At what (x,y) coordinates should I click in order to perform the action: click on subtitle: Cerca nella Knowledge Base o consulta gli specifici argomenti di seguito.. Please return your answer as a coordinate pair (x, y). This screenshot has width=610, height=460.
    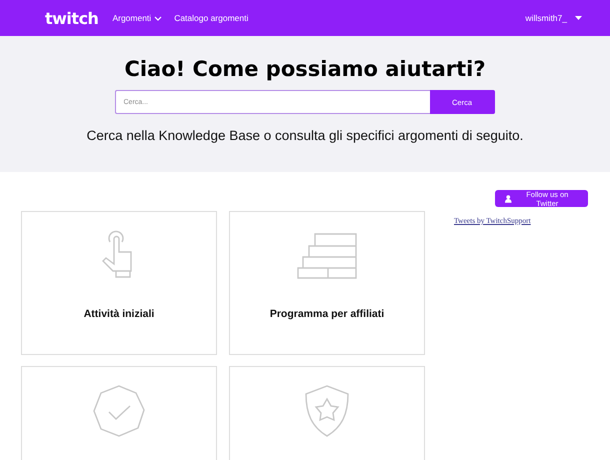
    Looking at the image, I should click on (305, 135).